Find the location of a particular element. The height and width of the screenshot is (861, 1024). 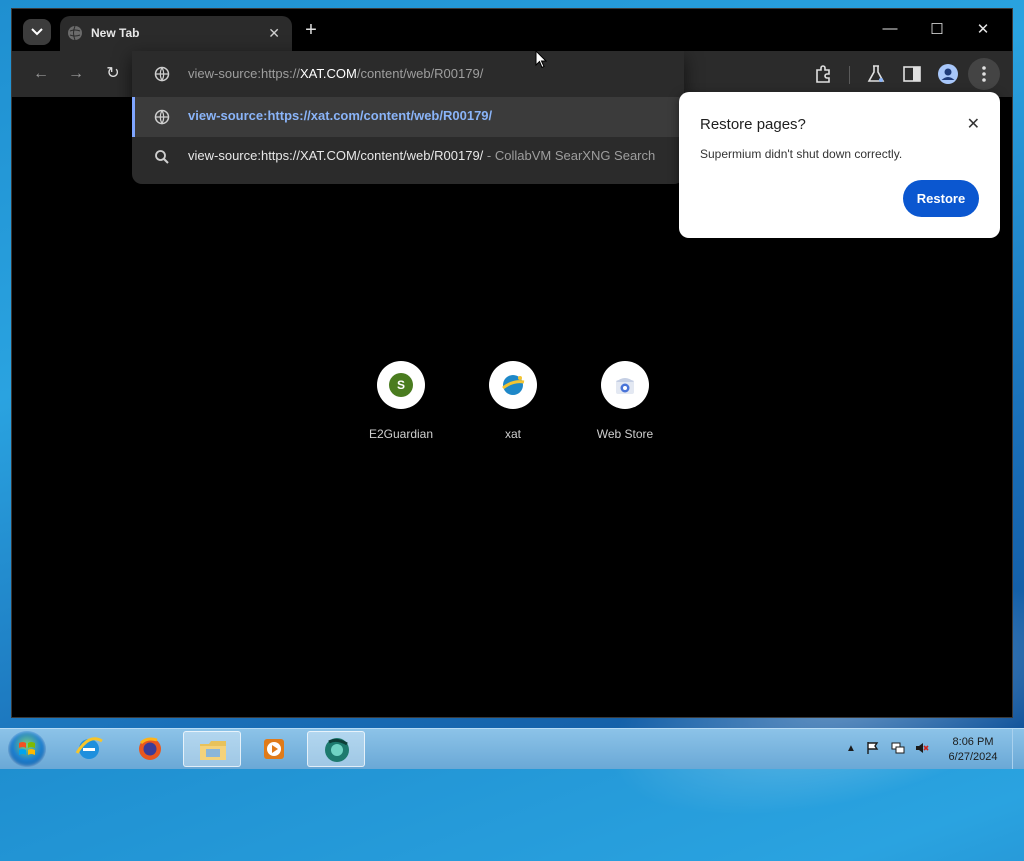

shortcut-label: Web Store is located at coordinates (625, 434).